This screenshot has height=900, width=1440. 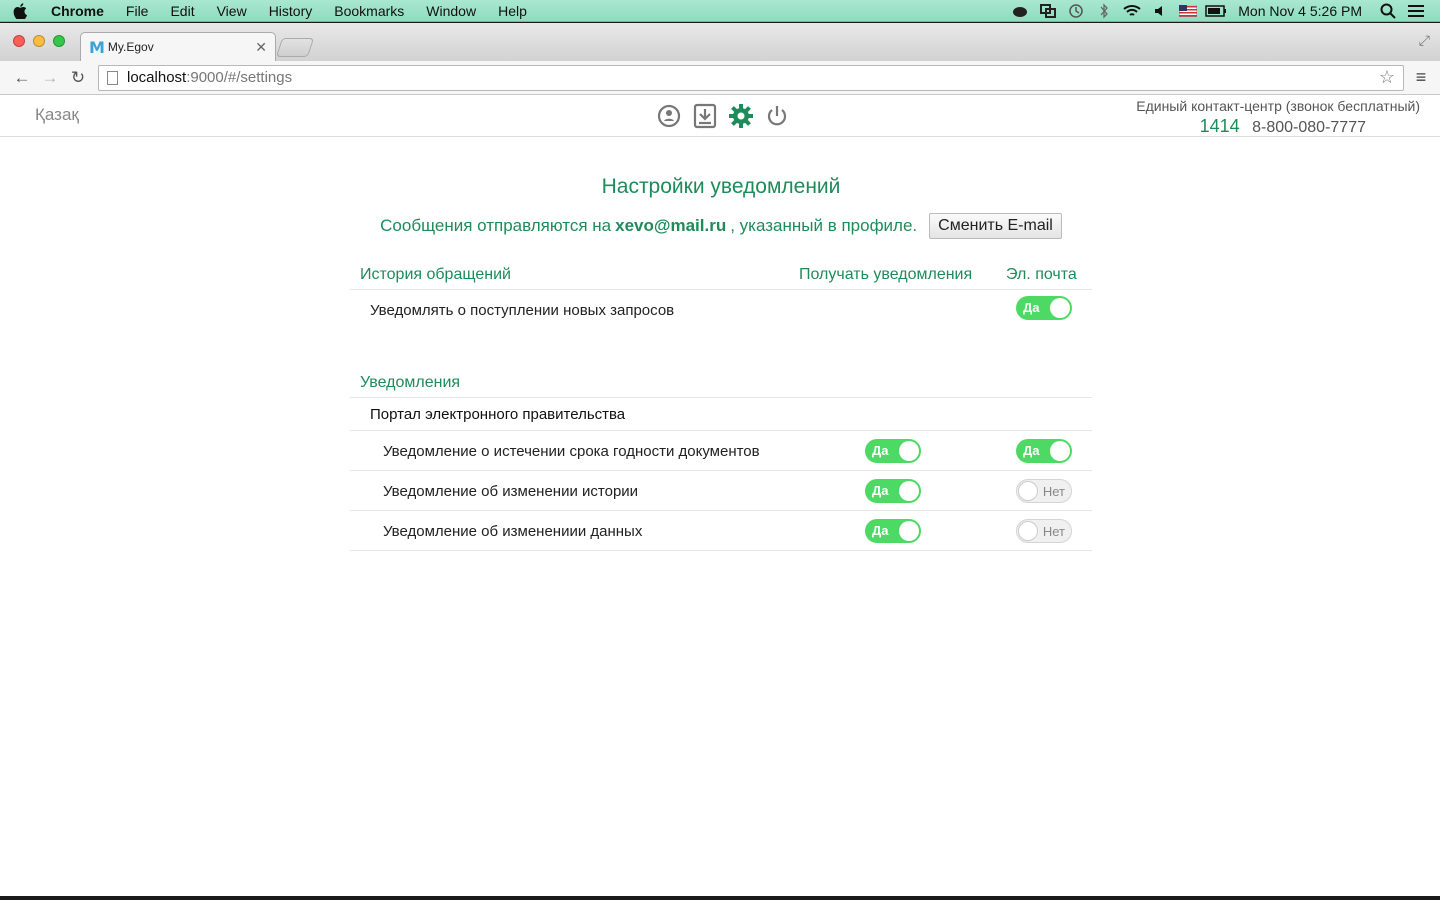 What do you see at coordinates (1388, 11) in the screenshot?
I see `spotlight-icon` at bounding box center [1388, 11].